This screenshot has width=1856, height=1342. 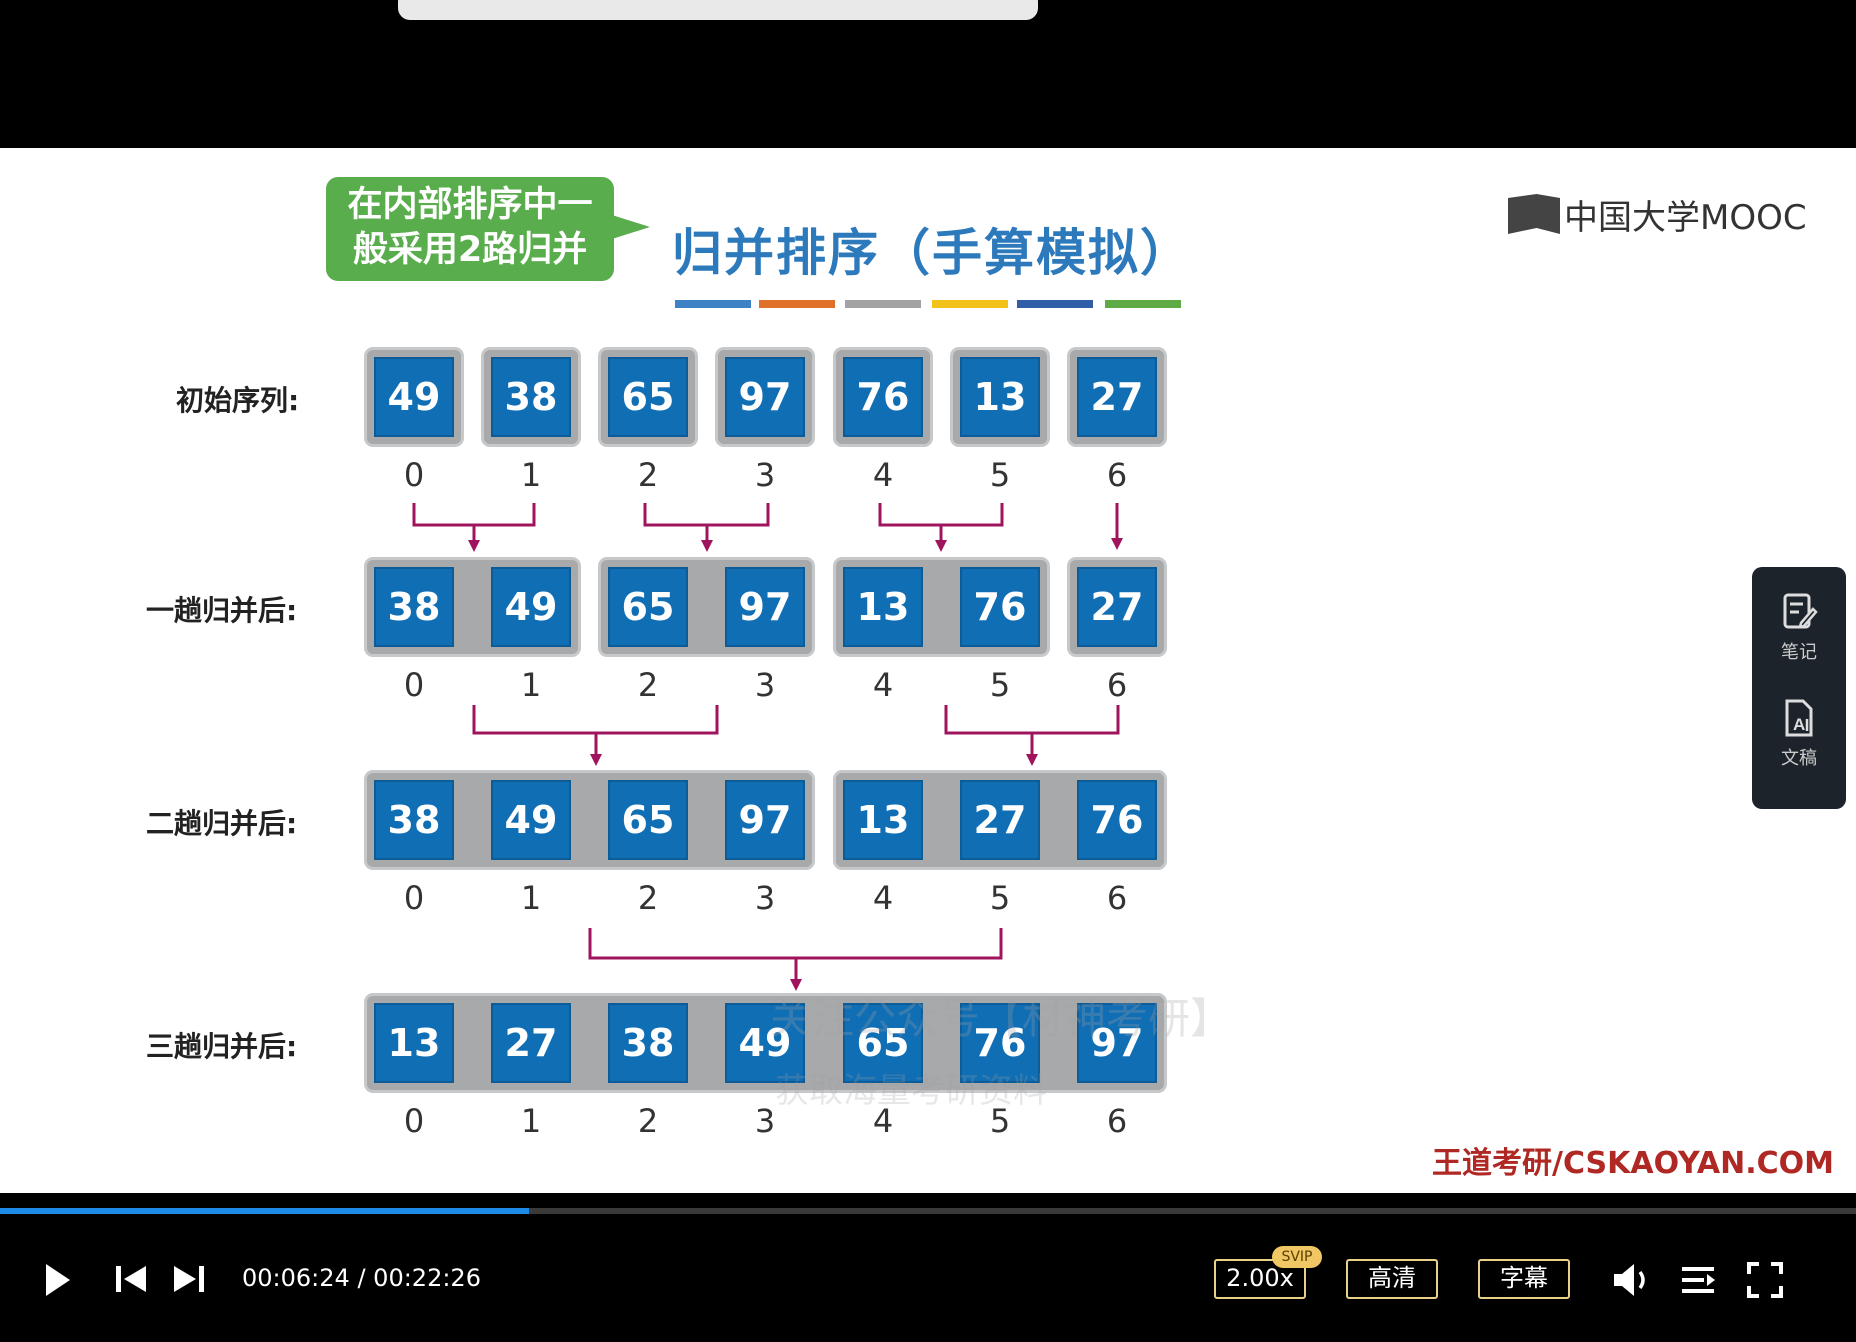 I want to click on top-bar, so click(x=928, y=74).